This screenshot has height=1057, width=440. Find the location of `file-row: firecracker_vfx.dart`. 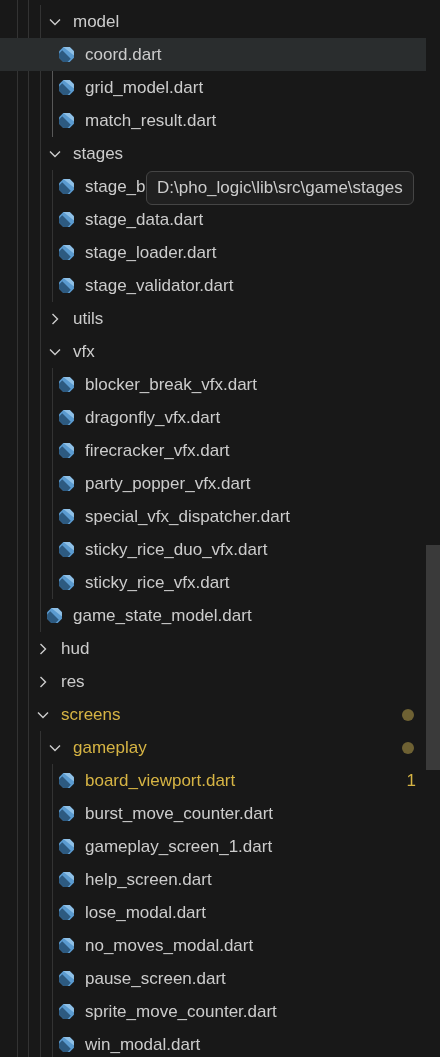

file-row: firecracker_vfx.dart is located at coordinates (213, 450).